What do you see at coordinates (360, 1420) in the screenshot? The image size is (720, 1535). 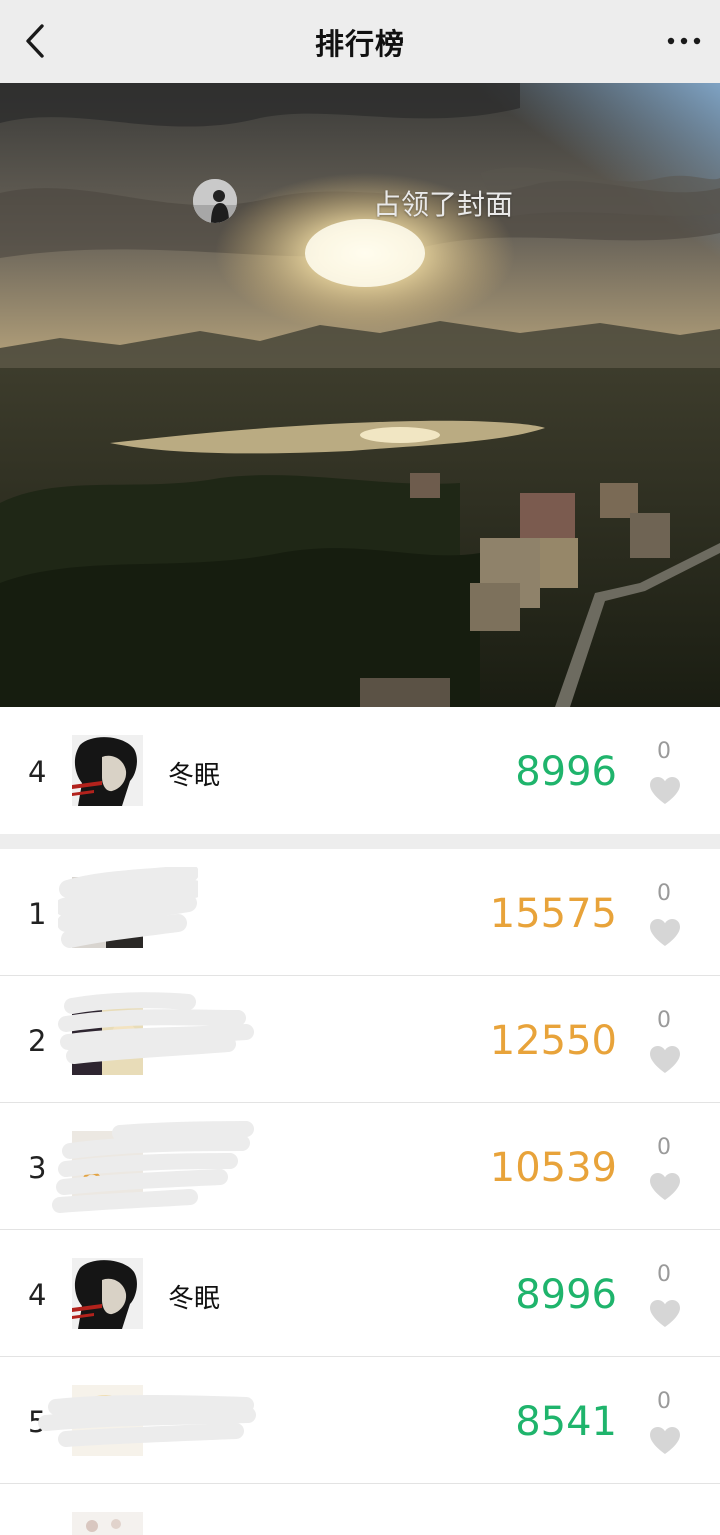 I see `ranking-row: 5 8541 0` at bounding box center [360, 1420].